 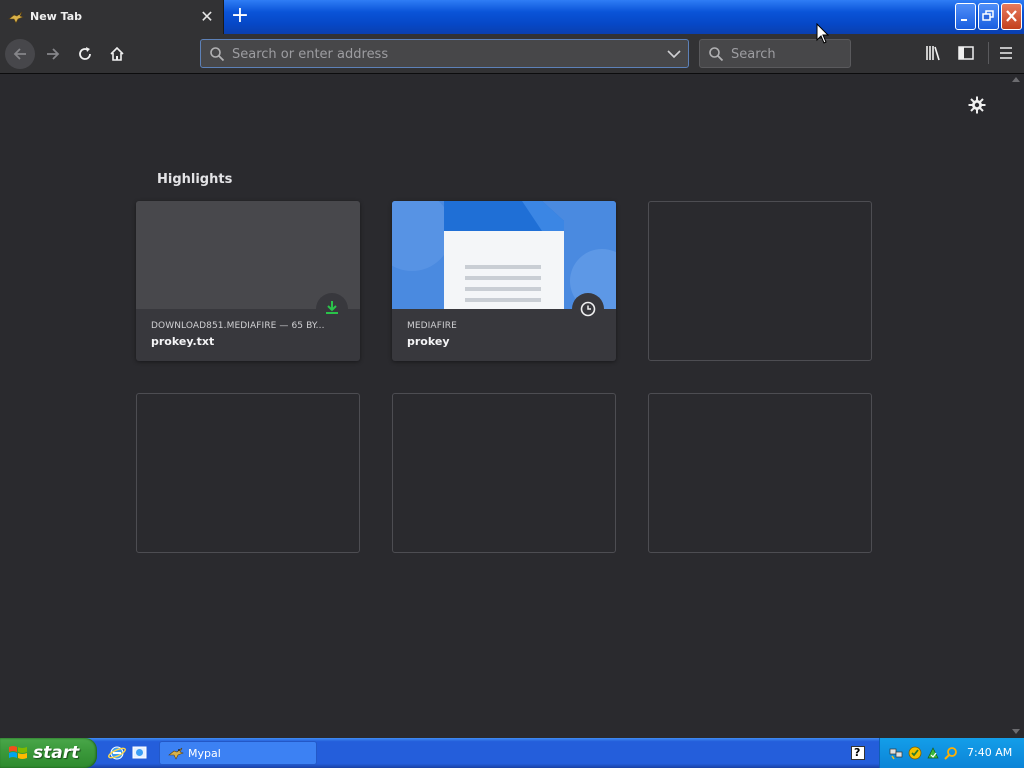 What do you see at coordinates (332, 307) in the screenshot?
I see `download-icon` at bounding box center [332, 307].